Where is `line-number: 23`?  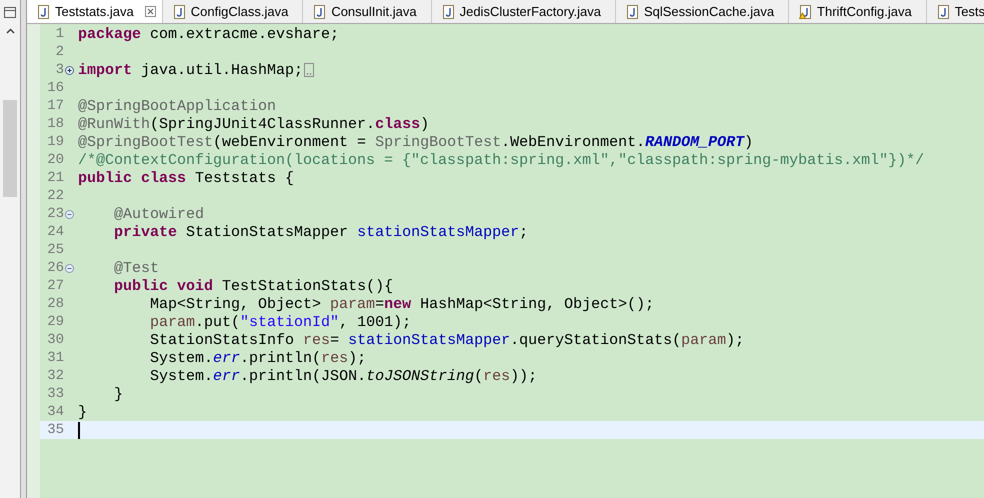 line-number: 23 is located at coordinates (55, 214).